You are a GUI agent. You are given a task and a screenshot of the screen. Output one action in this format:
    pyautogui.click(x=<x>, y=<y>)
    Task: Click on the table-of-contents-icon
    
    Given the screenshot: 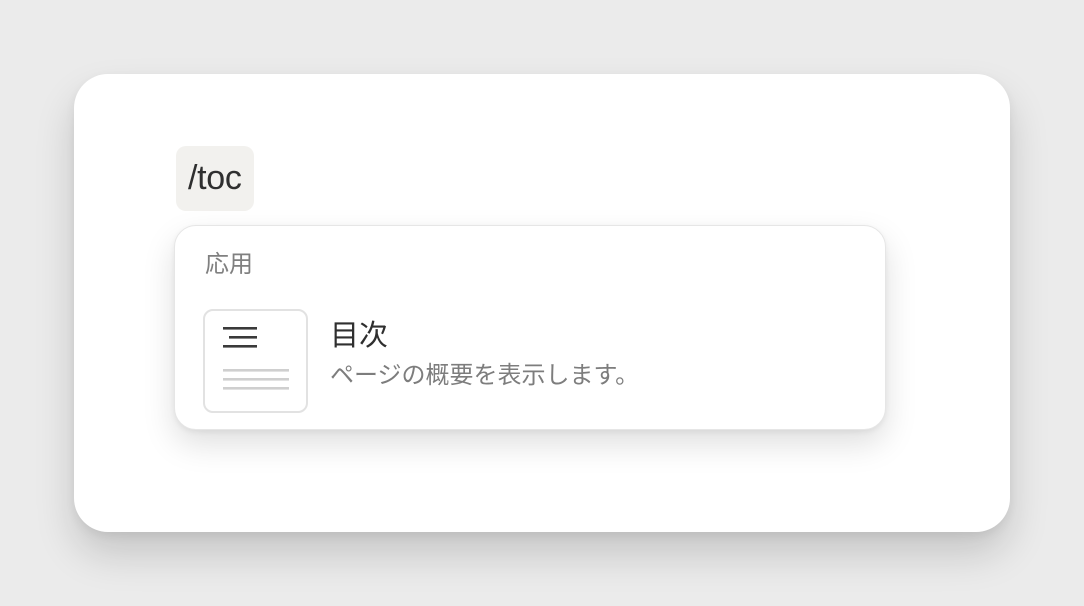 What is the action you would take?
    pyautogui.click(x=255, y=361)
    